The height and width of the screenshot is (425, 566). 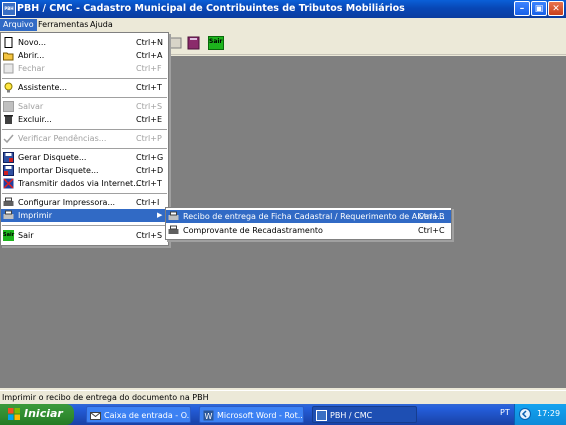 I want to click on menu-item-abrir: Abrir... Ctrl+A, so click(x=84, y=55).